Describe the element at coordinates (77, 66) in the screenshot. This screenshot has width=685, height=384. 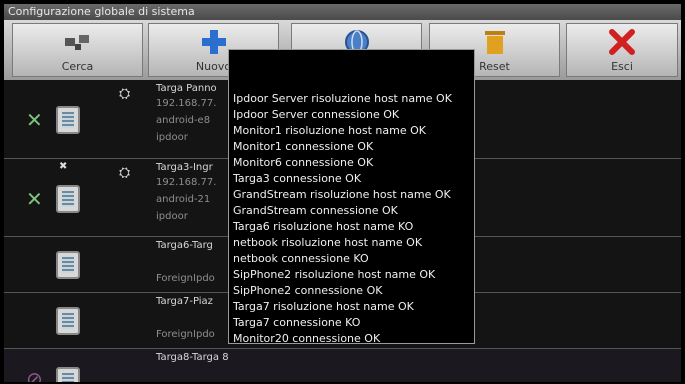
I see `search-button-label: Cerca` at that location.